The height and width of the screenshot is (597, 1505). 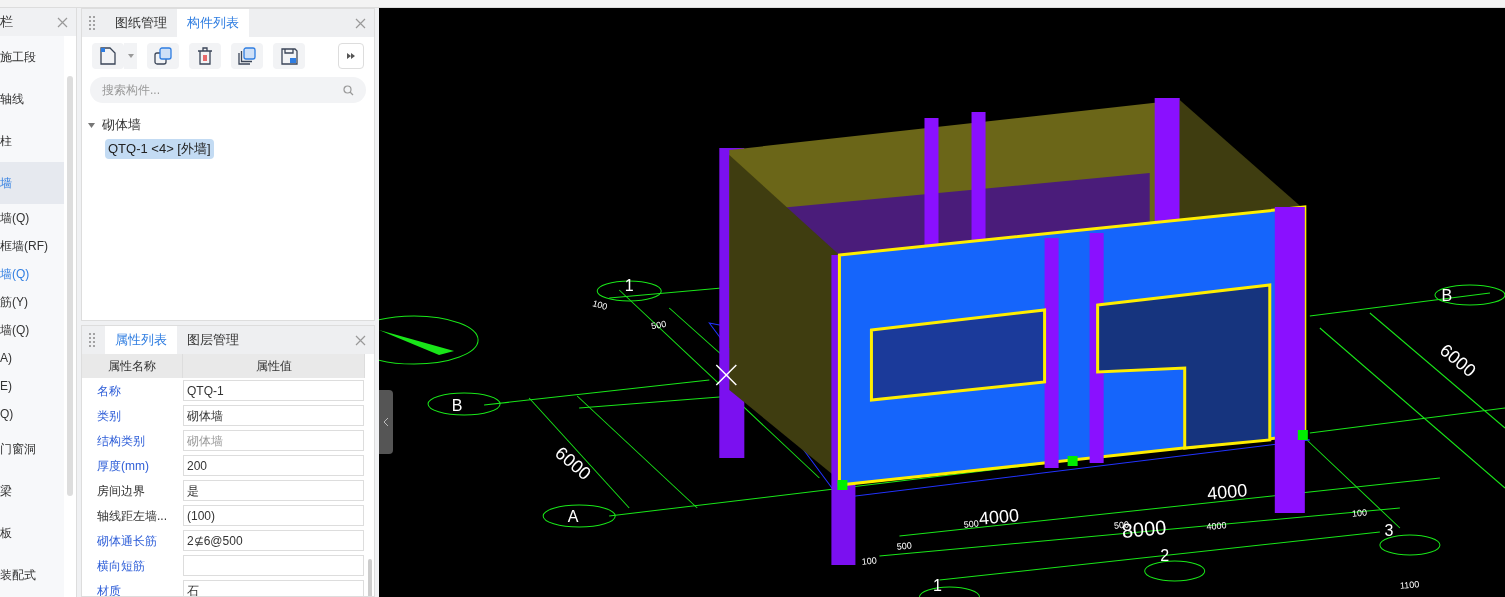 I want to click on dropdown-caret-button, so click(x=130, y=56).